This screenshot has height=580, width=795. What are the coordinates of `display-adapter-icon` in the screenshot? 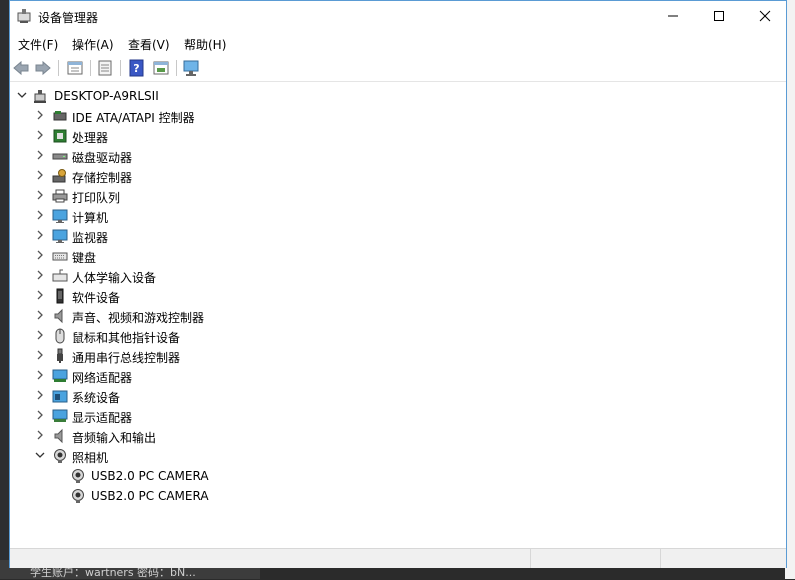 It's located at (60, 415).